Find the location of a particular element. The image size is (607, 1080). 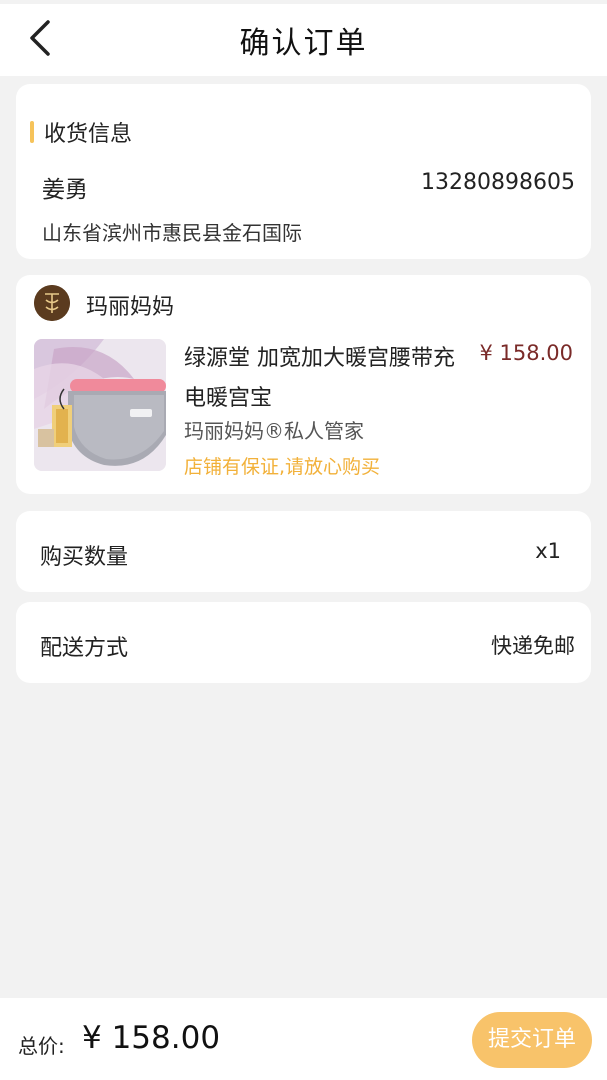

top-bar: 确认订单 is located at coordinates (303, 38).